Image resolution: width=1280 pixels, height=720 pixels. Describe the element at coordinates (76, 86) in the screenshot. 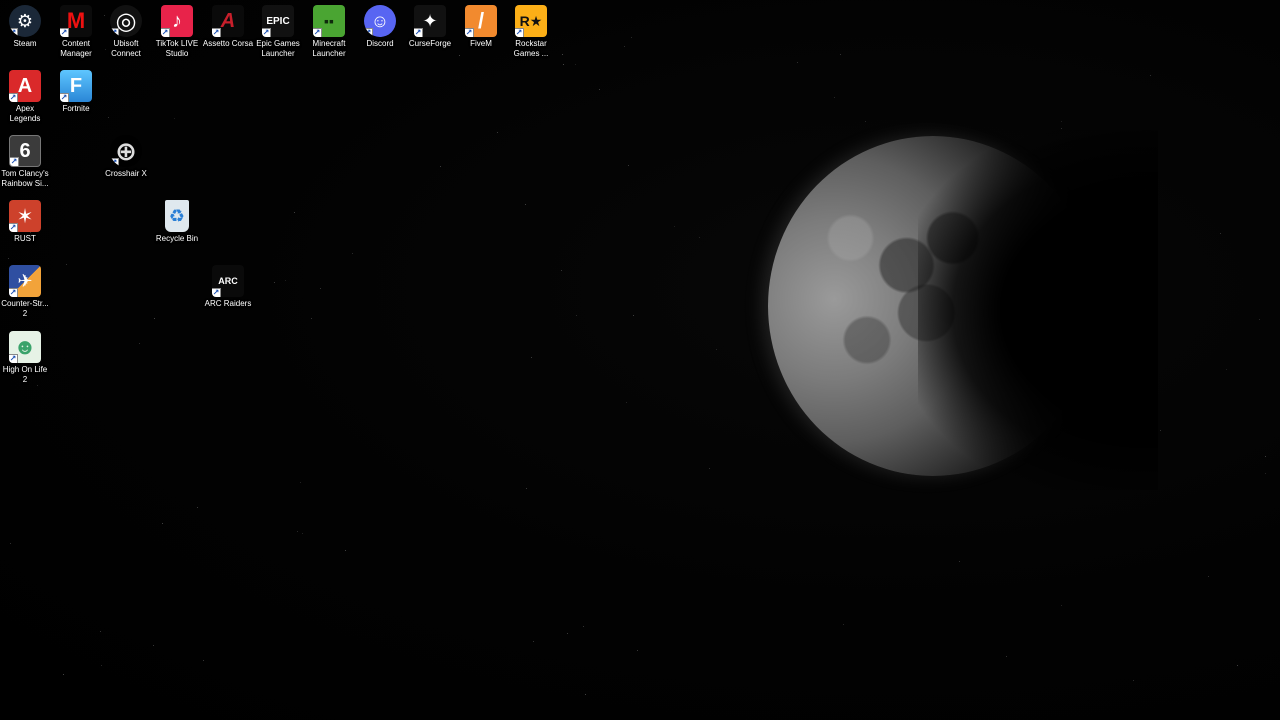

I see `fortnite-icon: F ↗` at that location.